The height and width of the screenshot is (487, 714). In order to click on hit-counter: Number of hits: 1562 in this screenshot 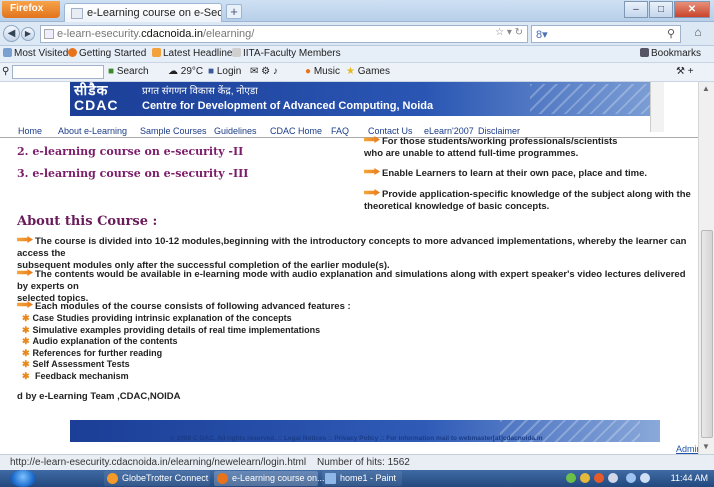, I will do `click(363, 462)`.